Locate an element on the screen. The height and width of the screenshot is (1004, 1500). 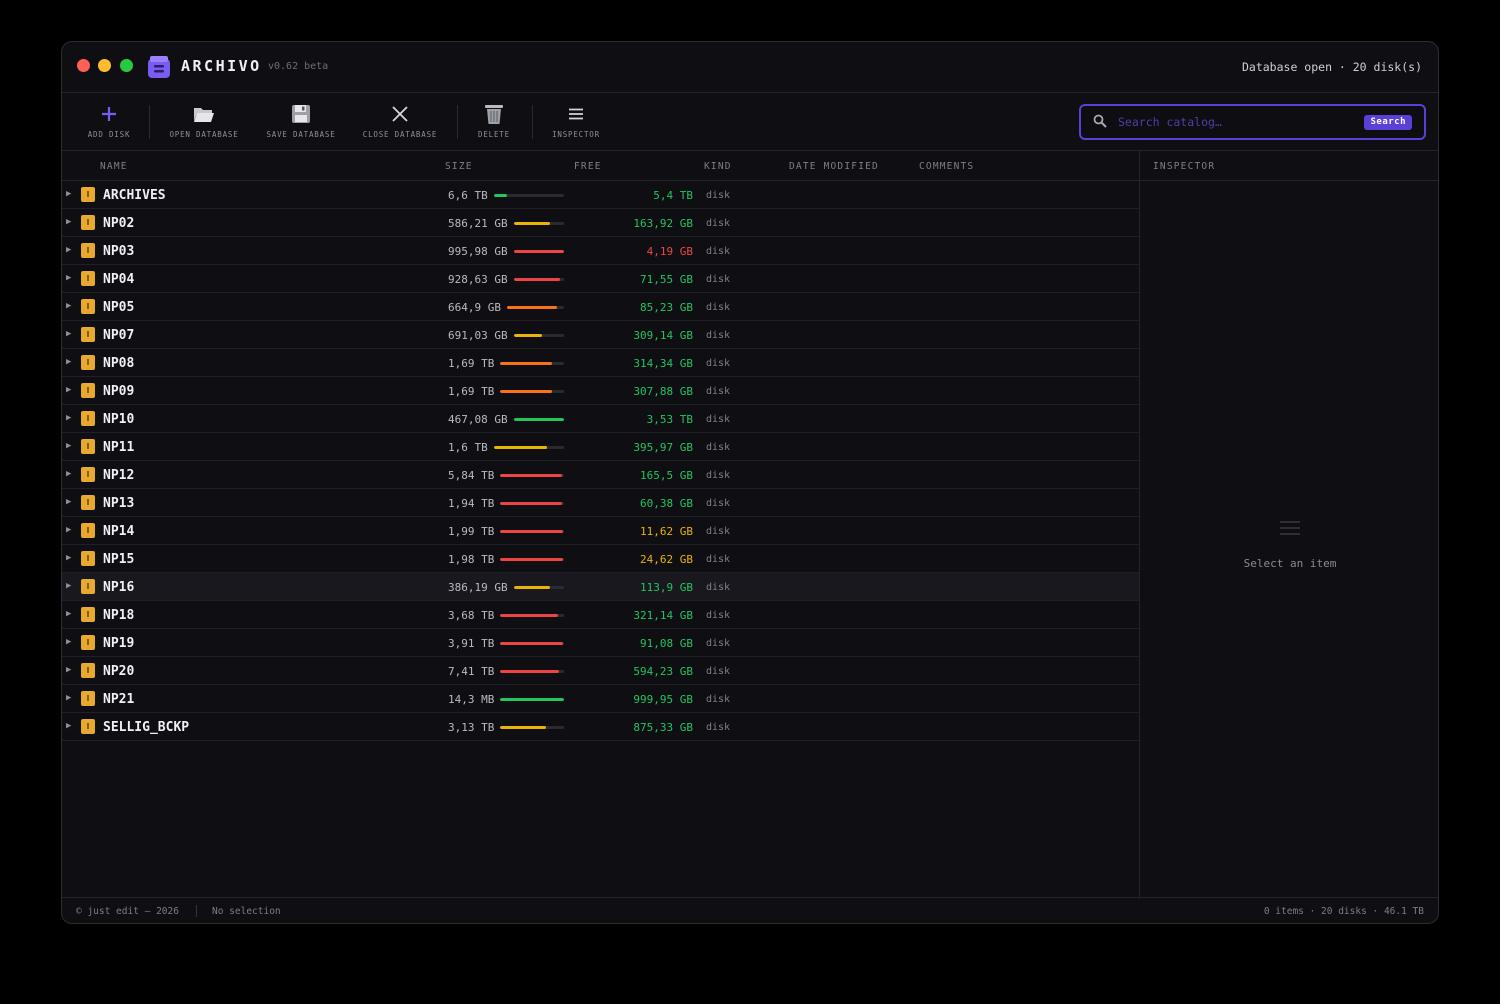
disk-free: 594,23 GB is located at coordinates (663, 671).